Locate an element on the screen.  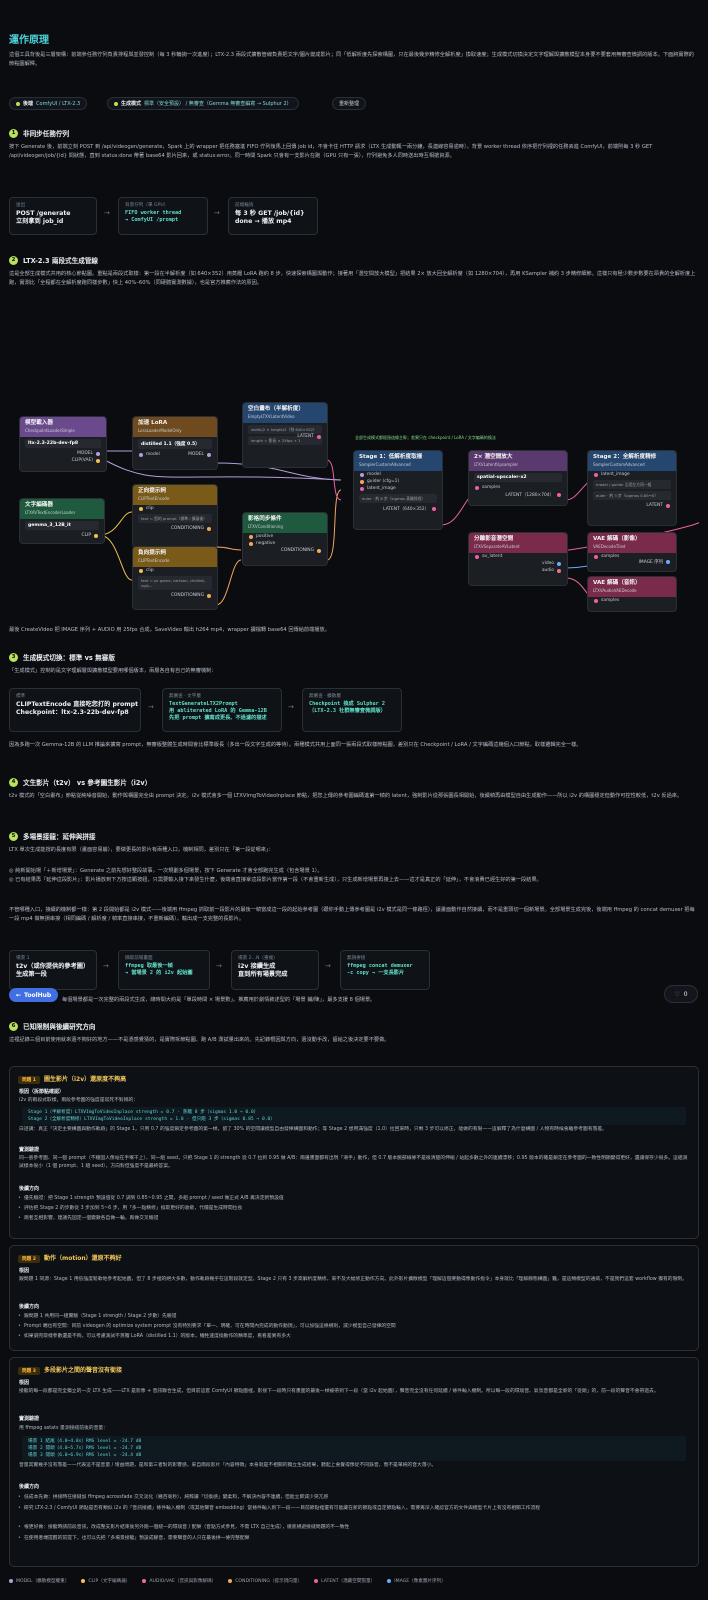
toolhub-button: ← ToolHub is located at coordinates (34, 995).